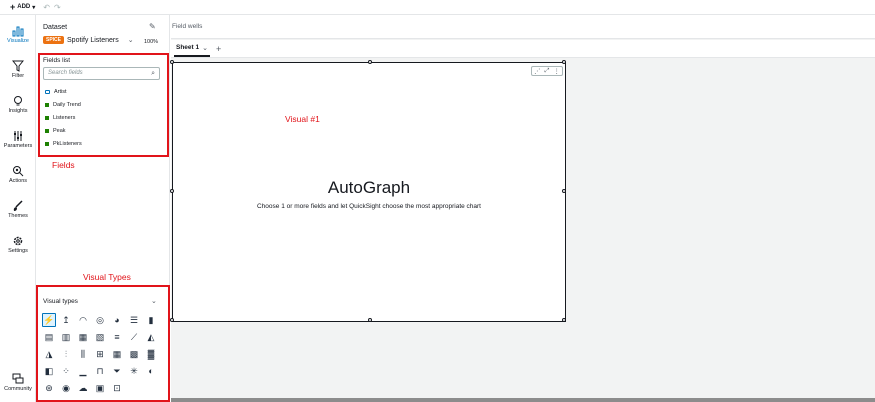 This screenshot has height=402, width=875. Describe the element at coordinates (18, 66) in the screenshot. I see `filter-icon` at that location.